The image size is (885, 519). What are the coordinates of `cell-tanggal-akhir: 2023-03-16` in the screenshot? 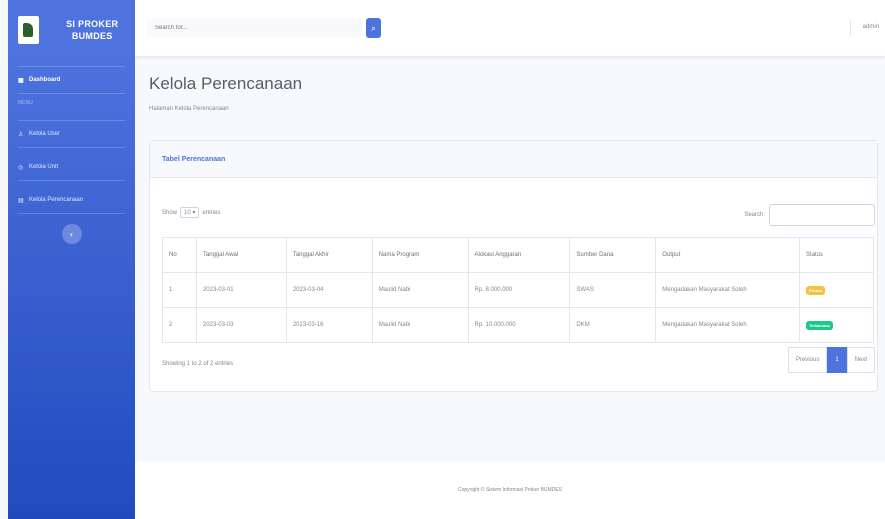 It's located at (329, 325).